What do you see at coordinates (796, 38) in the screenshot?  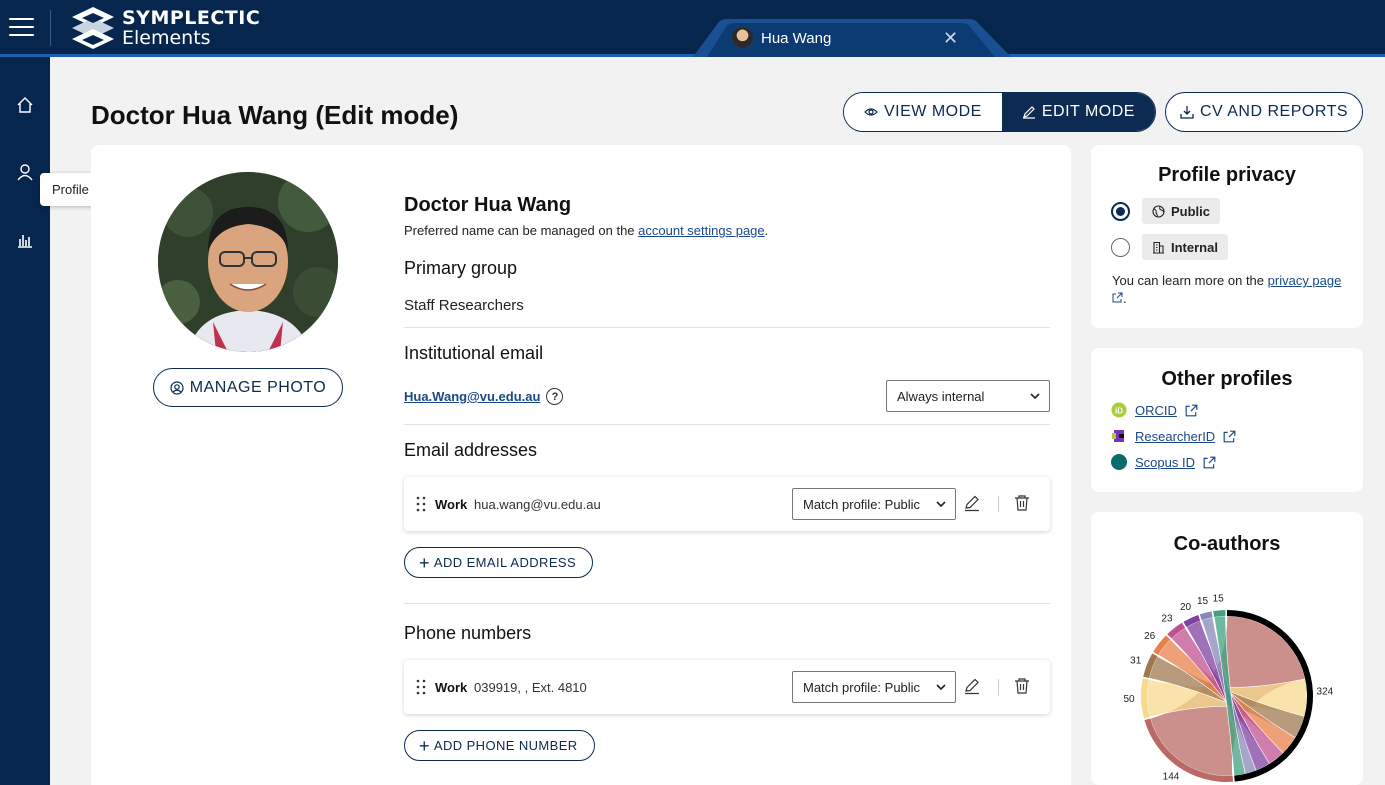 I see `user-tab-name: Hua Wang` at bounding box center [796, 38].